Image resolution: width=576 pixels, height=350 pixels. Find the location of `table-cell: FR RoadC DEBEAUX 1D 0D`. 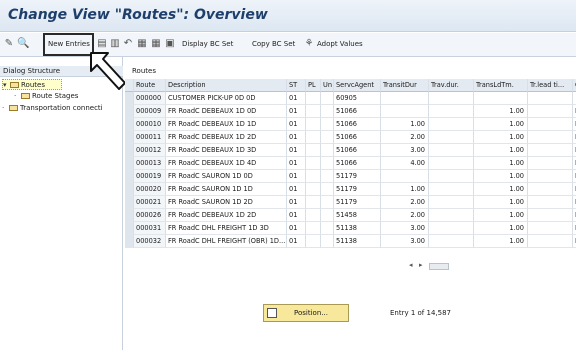

table-cell: FR RoadC DEBEAUX 1D 0D is located at coordinates (226, 111).